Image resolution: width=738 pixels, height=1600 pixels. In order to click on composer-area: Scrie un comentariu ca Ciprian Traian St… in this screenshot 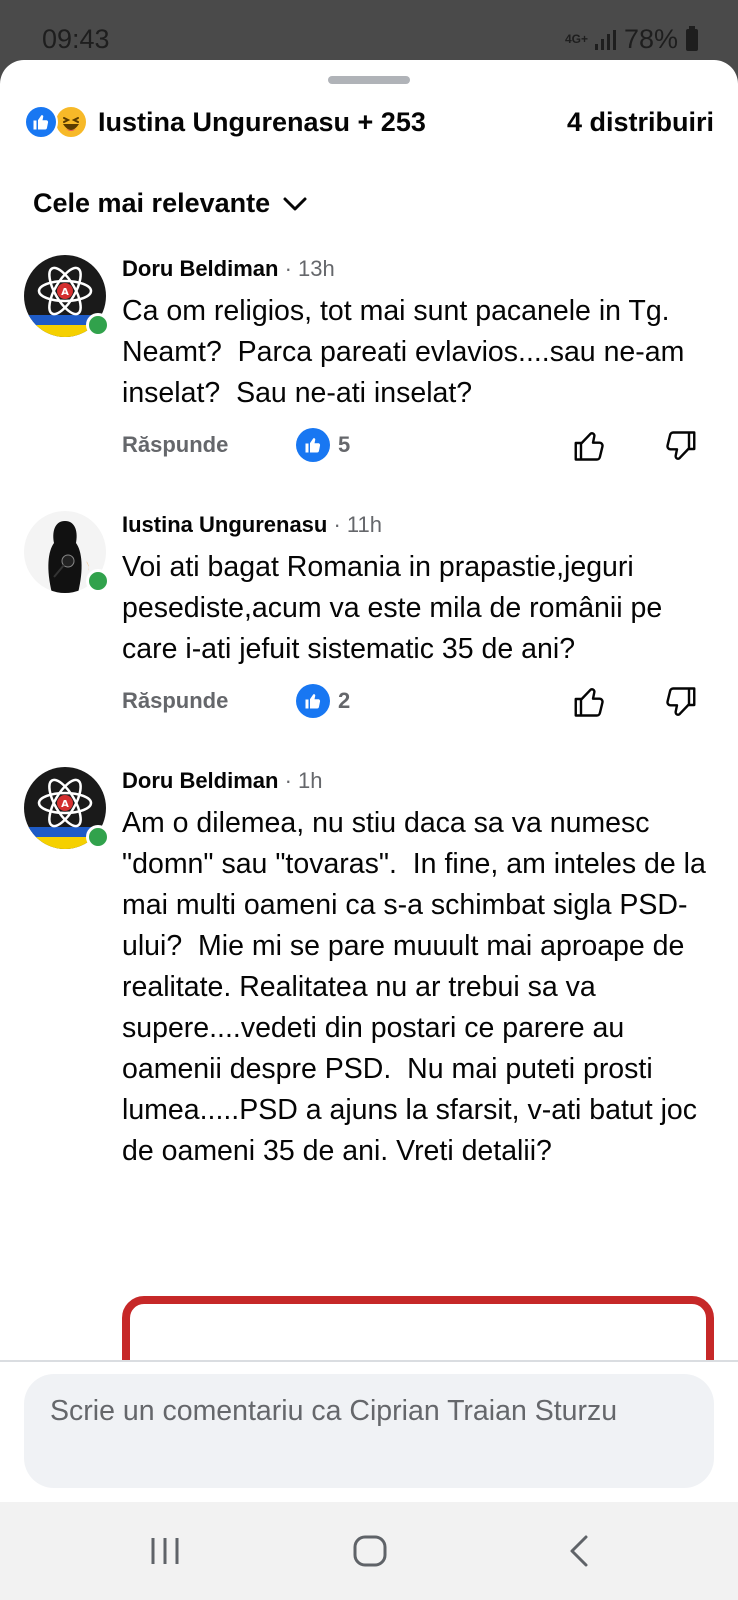, I will do `click(369, 1432)`.